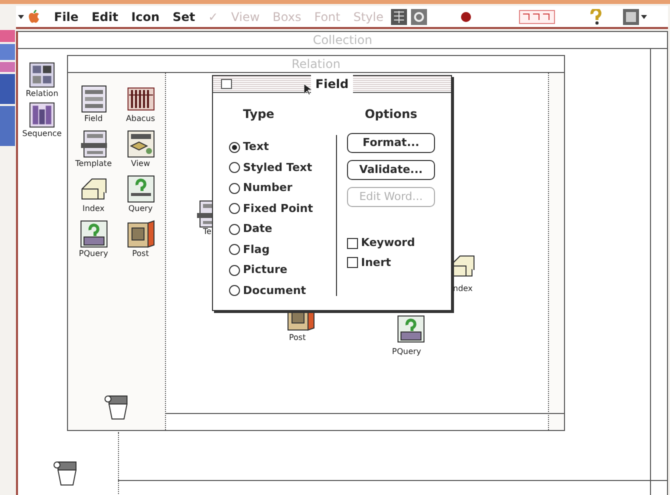  Describe the element at coordinates (316, 64) in the screenshot. I see `window-title: Relation` at that location.